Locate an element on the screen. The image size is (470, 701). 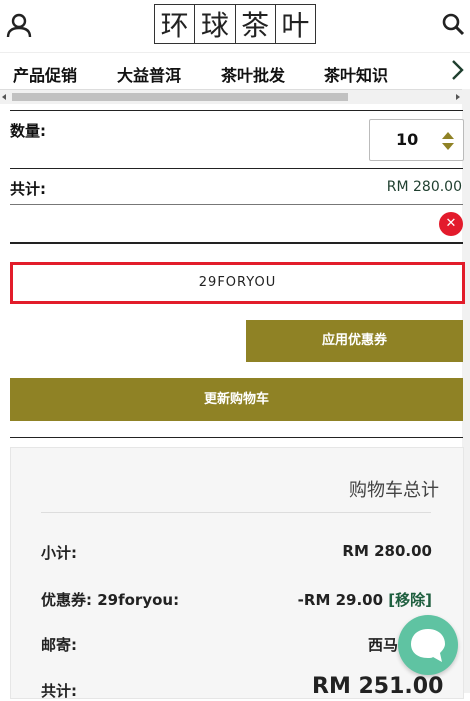
stepper-arrows-icon is located at coordinates (448, 141).